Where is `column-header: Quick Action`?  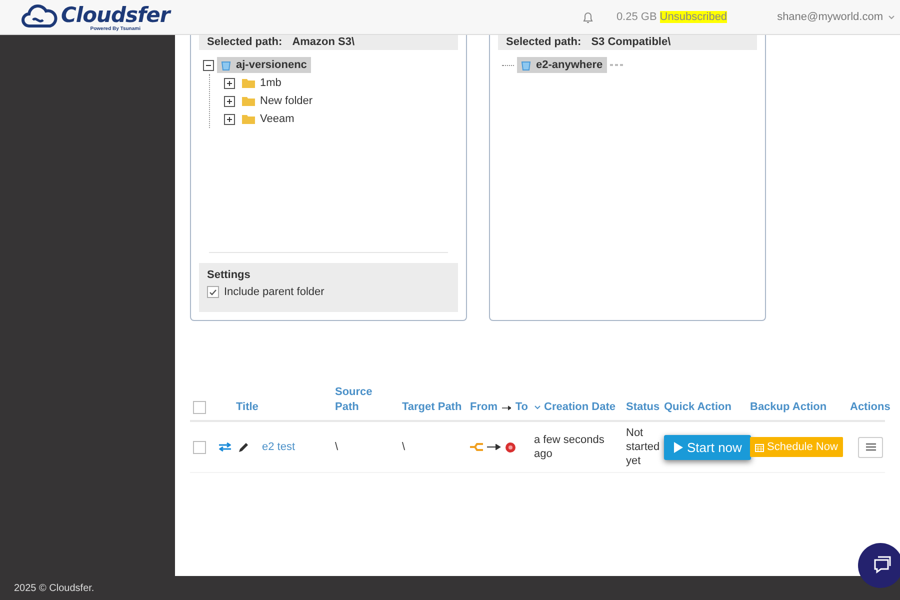 column-header: Quick Action is located at coordinates (698, 407).